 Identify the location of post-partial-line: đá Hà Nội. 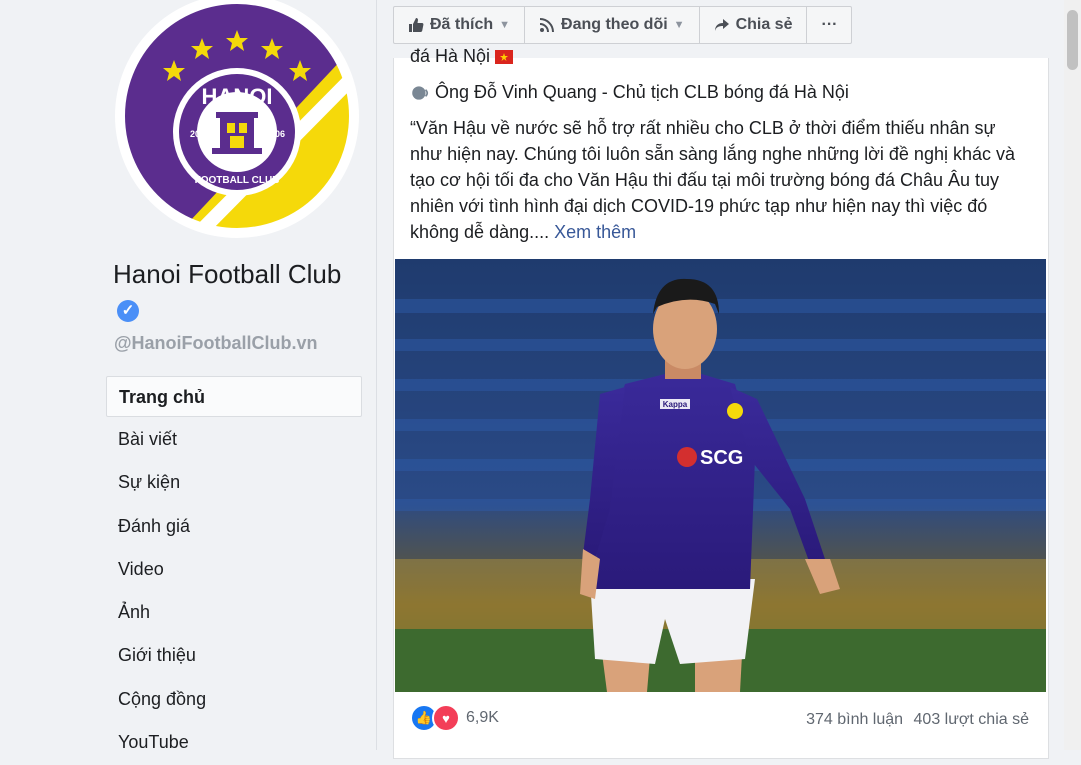
(462, 56).